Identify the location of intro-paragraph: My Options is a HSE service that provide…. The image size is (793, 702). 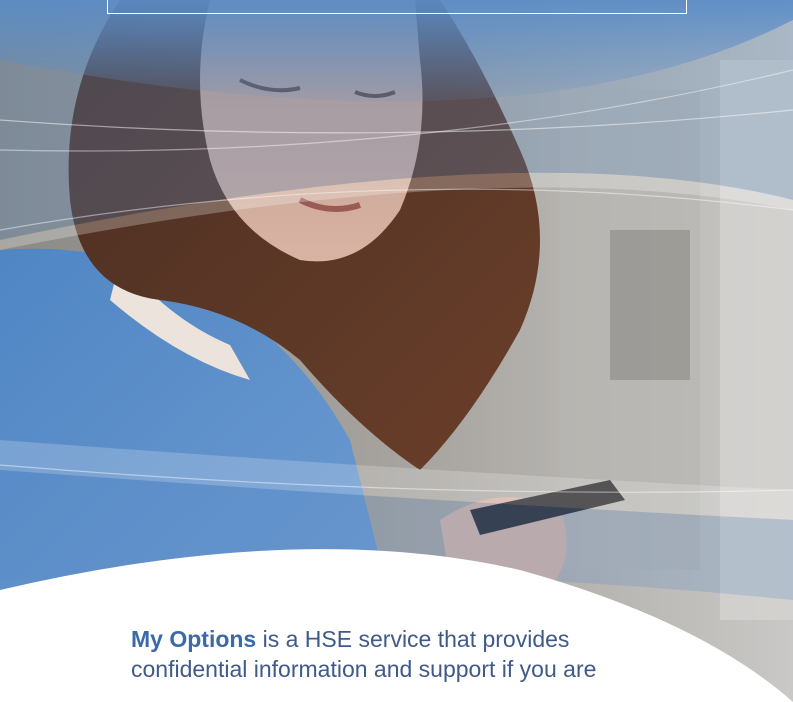
(451, 654).